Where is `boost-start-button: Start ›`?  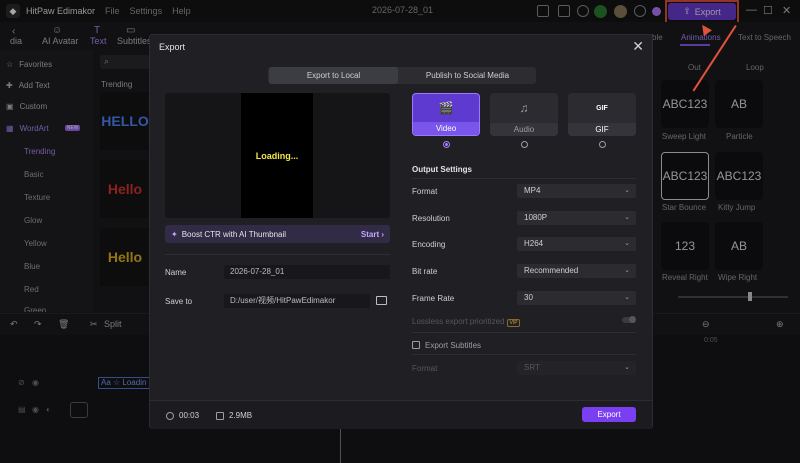
boost-start-button: Start › is located at coordinates (372, 234).